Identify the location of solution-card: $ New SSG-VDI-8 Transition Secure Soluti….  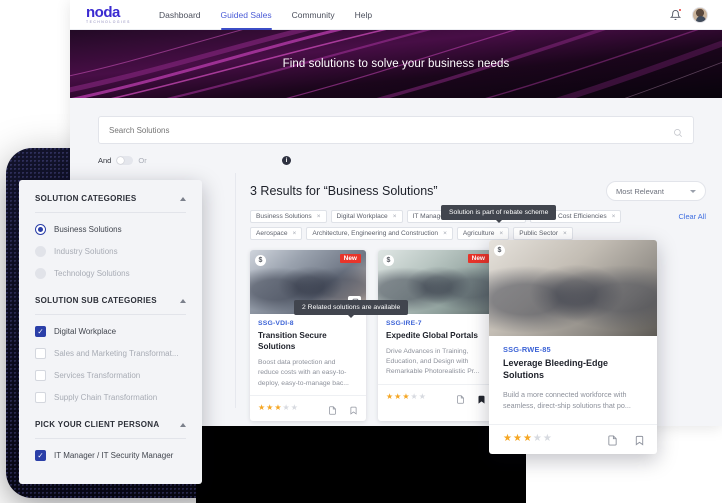
(308, 335).